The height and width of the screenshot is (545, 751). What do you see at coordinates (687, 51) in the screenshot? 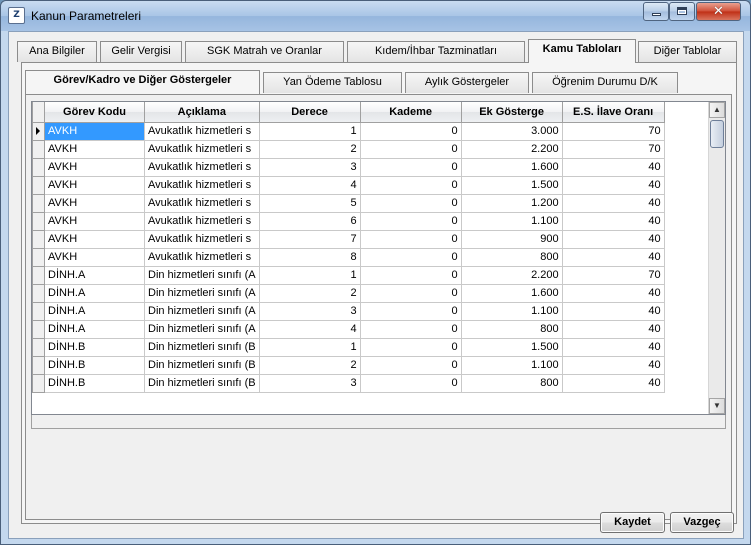
I see `tab-diger-tablolar: Diğer Tablolar` at bounding box center [687, 51].